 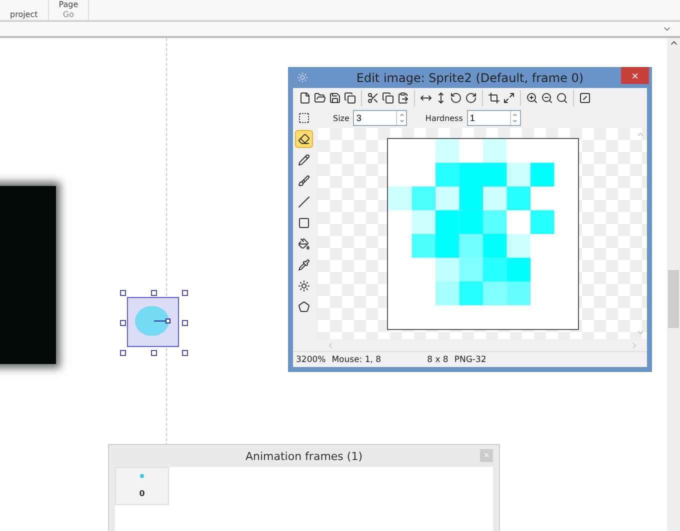 What do you see at coordinates (494, 98) in the screenshot?
I see `crop-icon` at bounding box center [494, 98].